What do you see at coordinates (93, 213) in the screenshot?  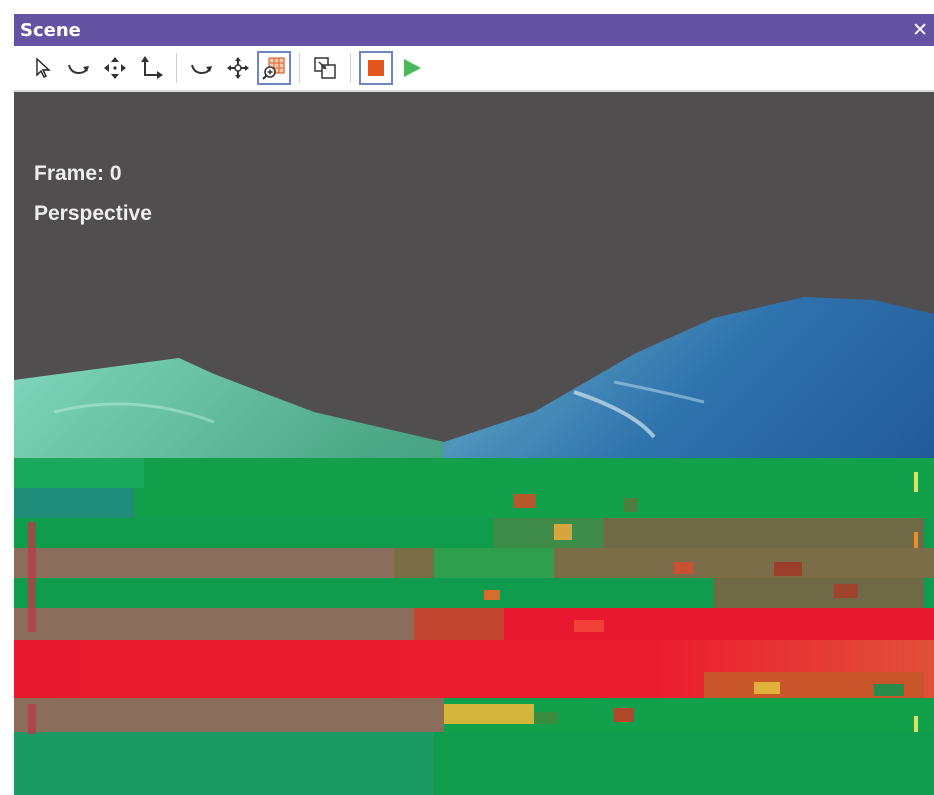 I see `view-label: Perspective` at bounding box center [93, 213].